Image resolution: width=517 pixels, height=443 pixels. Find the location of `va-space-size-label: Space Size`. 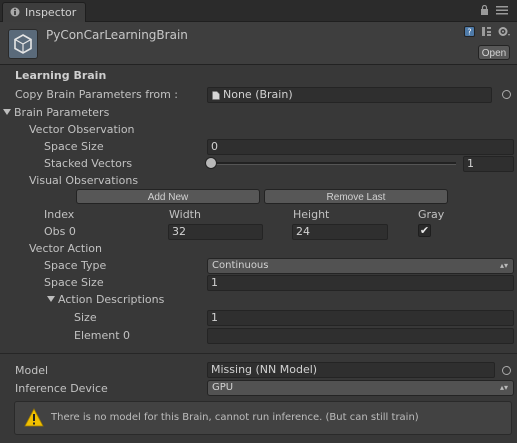

va-space-size-label: Space Size is located at coordinates (74, 282).